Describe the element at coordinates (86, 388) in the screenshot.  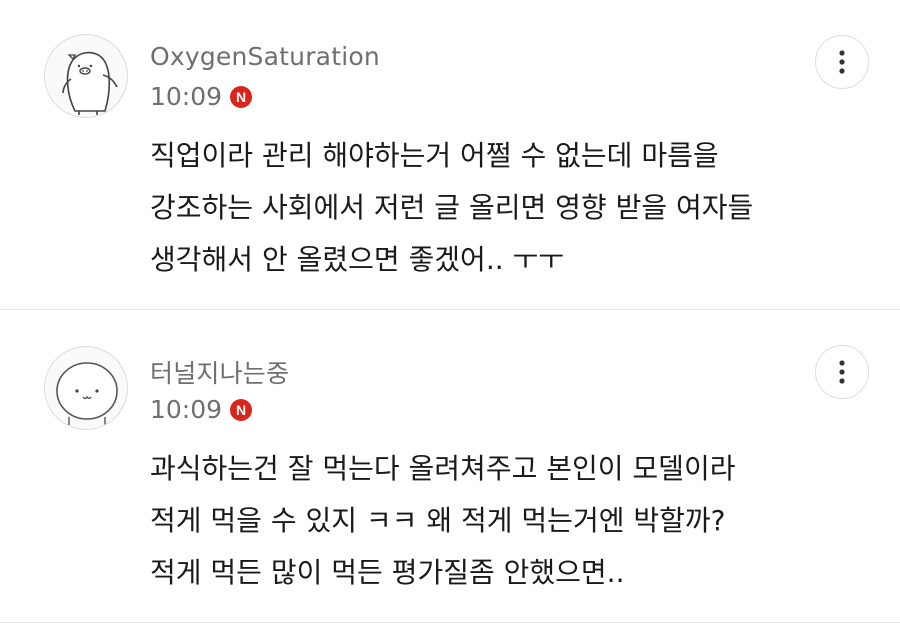
I see `round-face-avatar-icon` at that location.